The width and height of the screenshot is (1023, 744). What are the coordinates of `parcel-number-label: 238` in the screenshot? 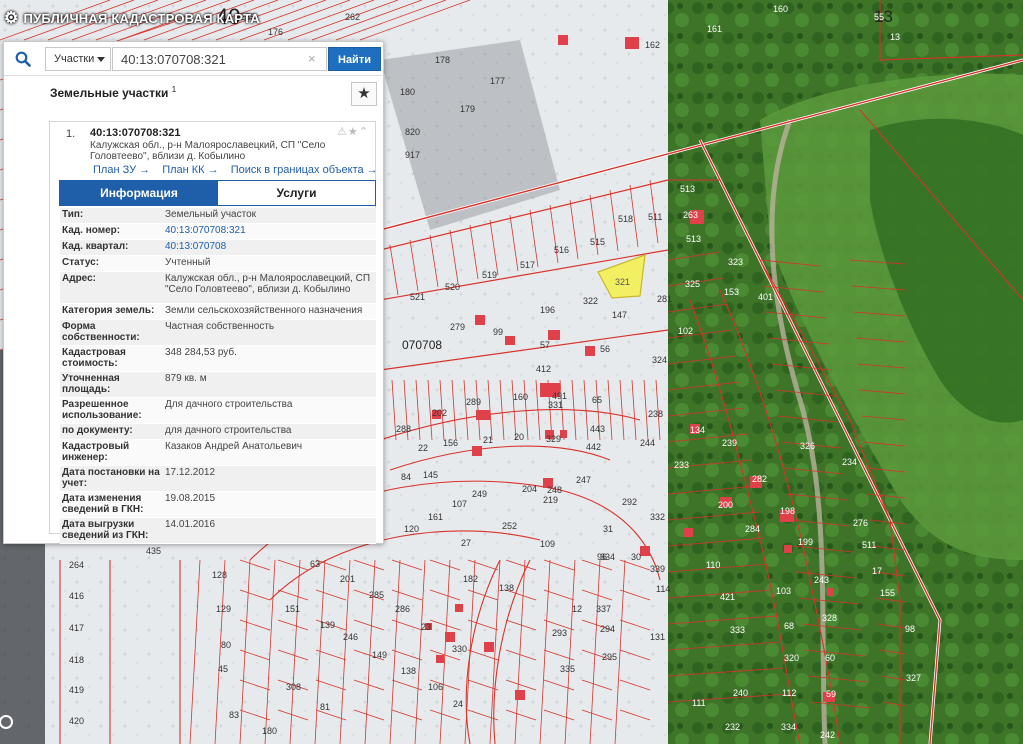 It's located at (655, 414).